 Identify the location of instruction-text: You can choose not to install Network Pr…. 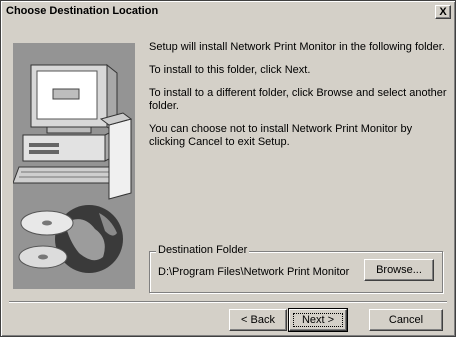
(281, 135).